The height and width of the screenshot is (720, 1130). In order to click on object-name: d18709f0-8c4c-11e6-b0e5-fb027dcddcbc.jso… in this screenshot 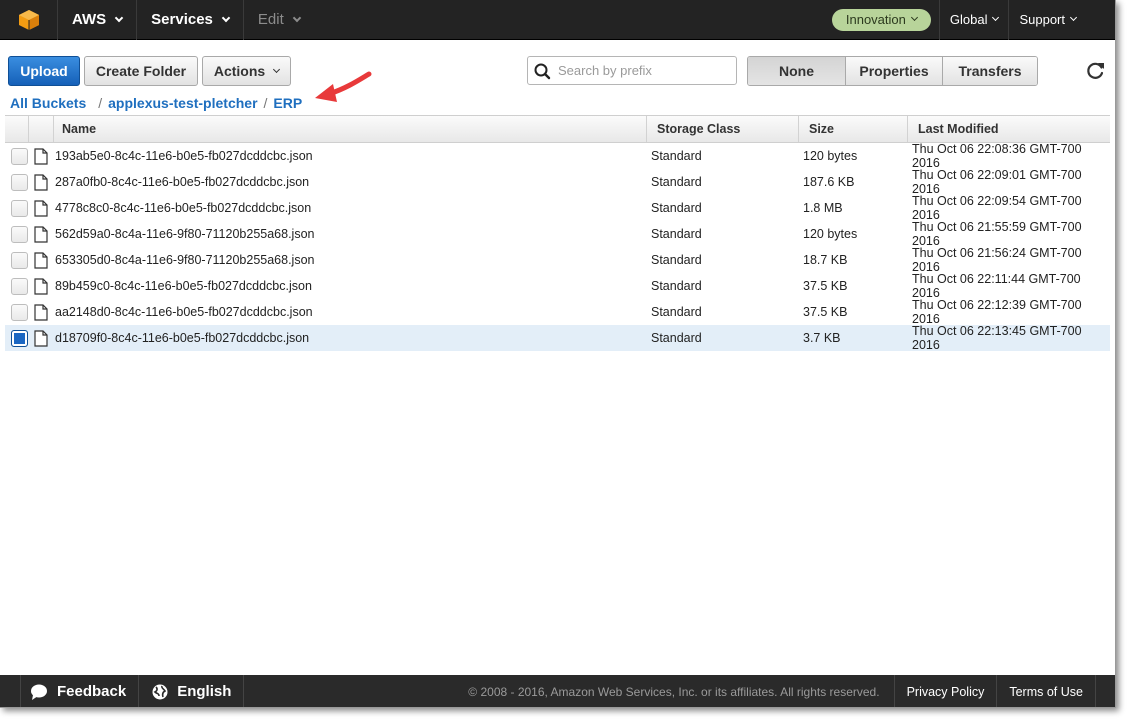, I will do `click(349, 338)`.